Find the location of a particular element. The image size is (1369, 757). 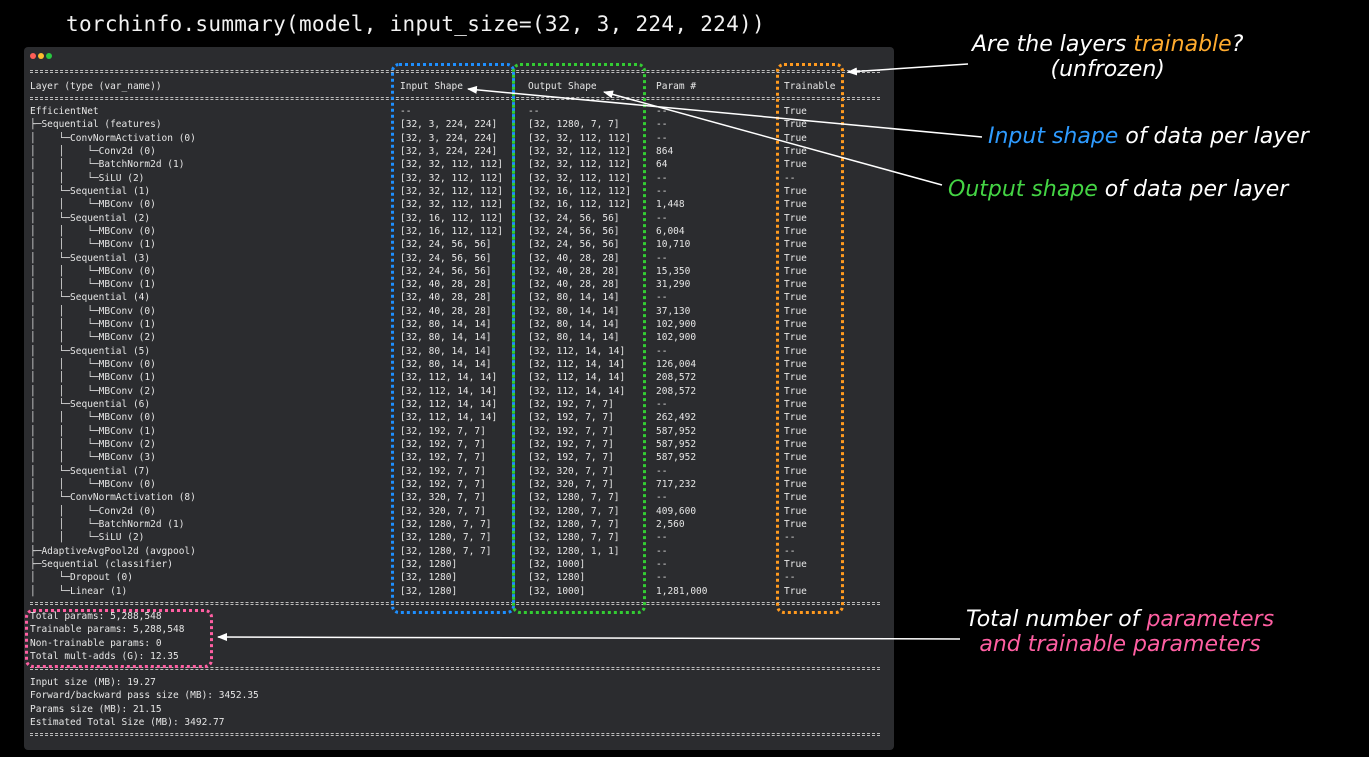

annotation-trainable-highlight: trainable is located at coordinates (1182, 44).